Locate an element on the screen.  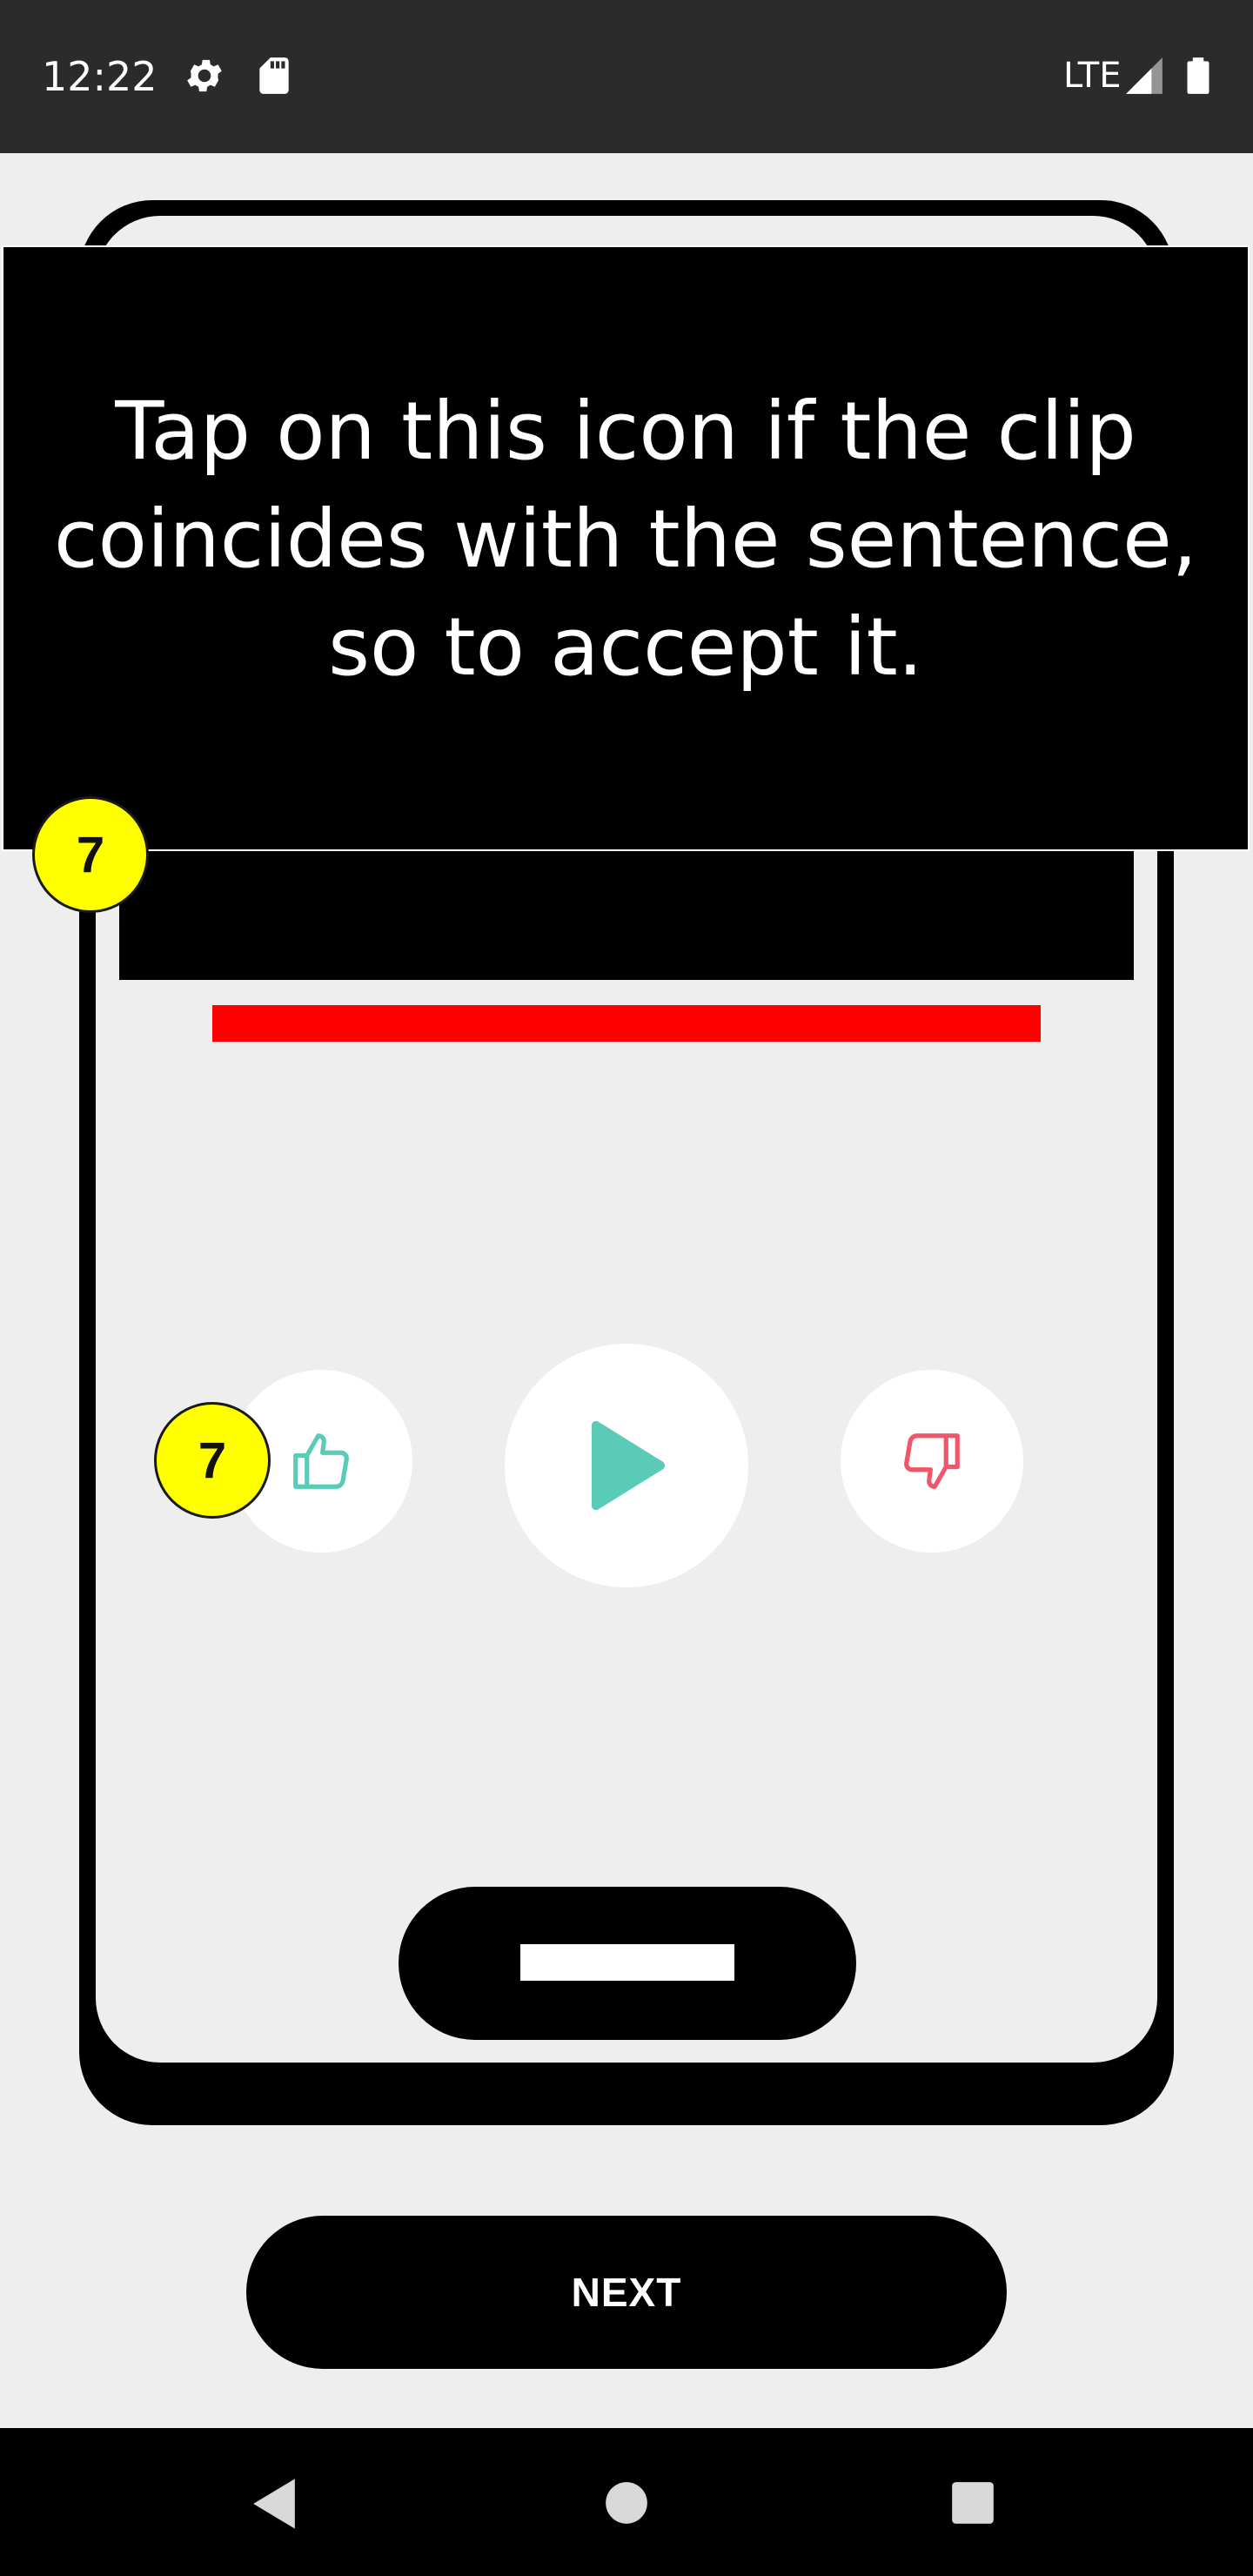
navigation-bar is located at coordinates (626, 2502).